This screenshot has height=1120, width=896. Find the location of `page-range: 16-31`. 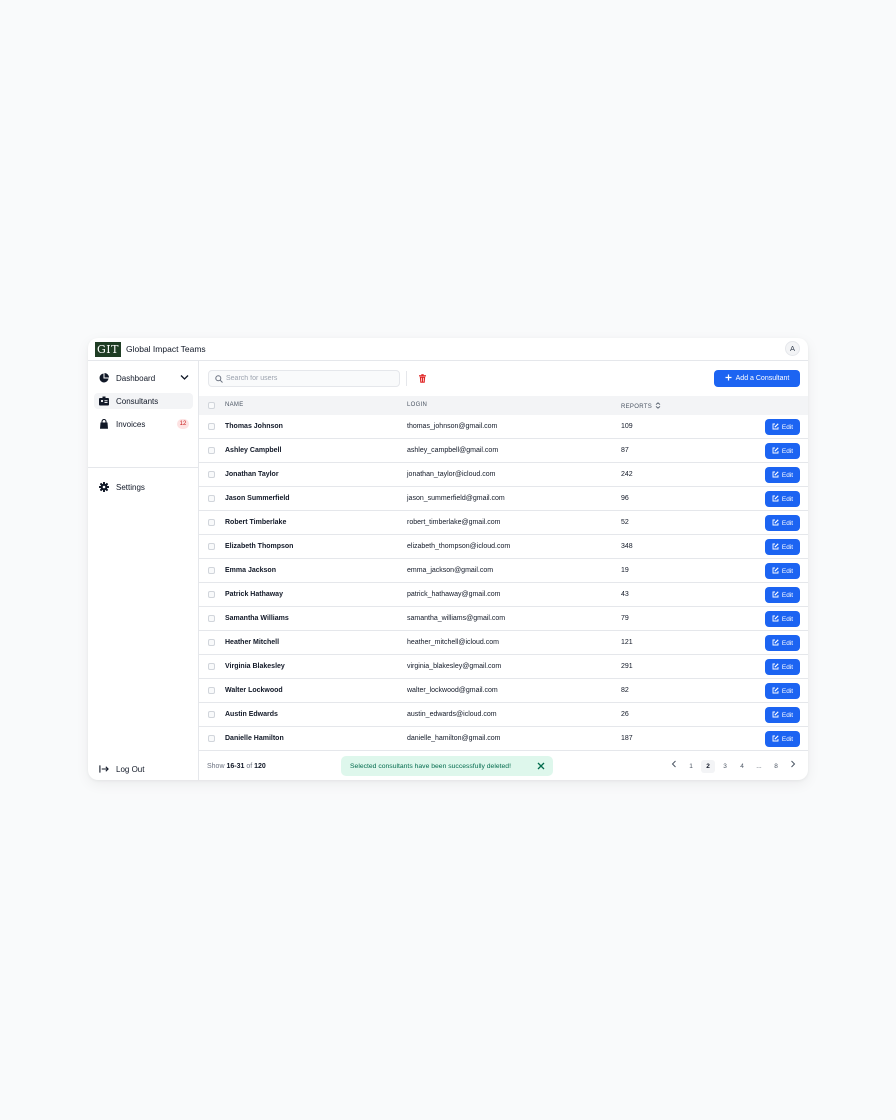

page-range: 16-31 is located at coordinates (235, 766).